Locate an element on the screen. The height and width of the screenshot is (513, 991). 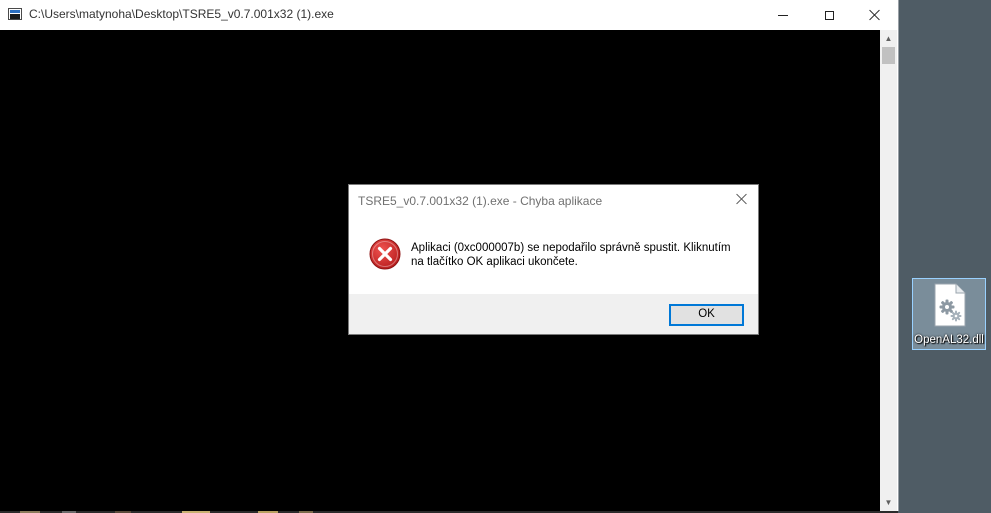
maximize-icon is located at coordinates (829, 15).